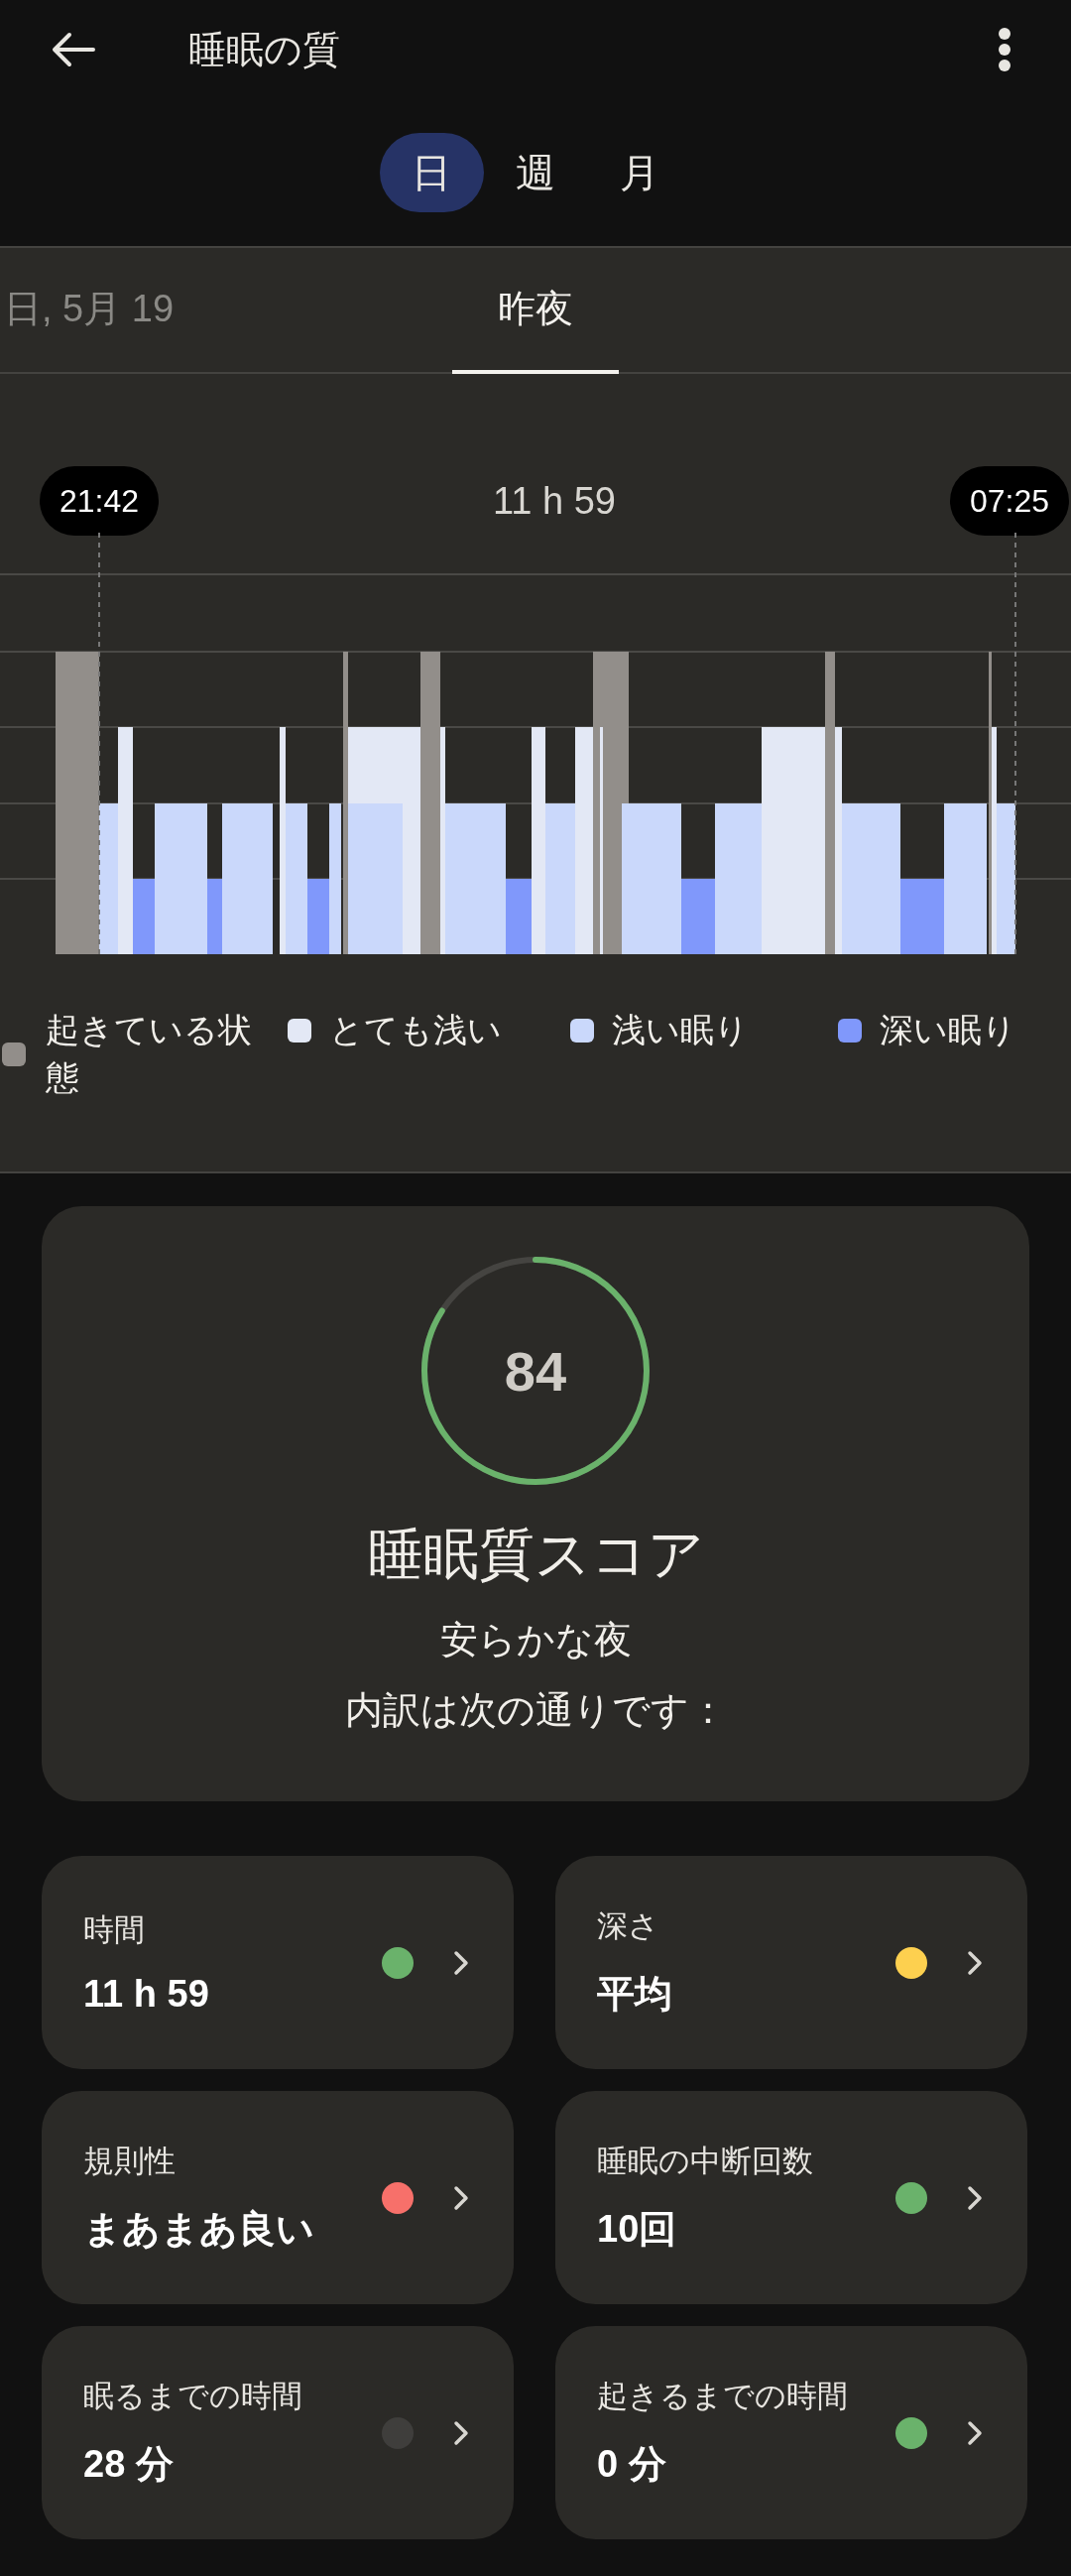  I want to click on screen-title: 睡眠の質, so click(264, 49).